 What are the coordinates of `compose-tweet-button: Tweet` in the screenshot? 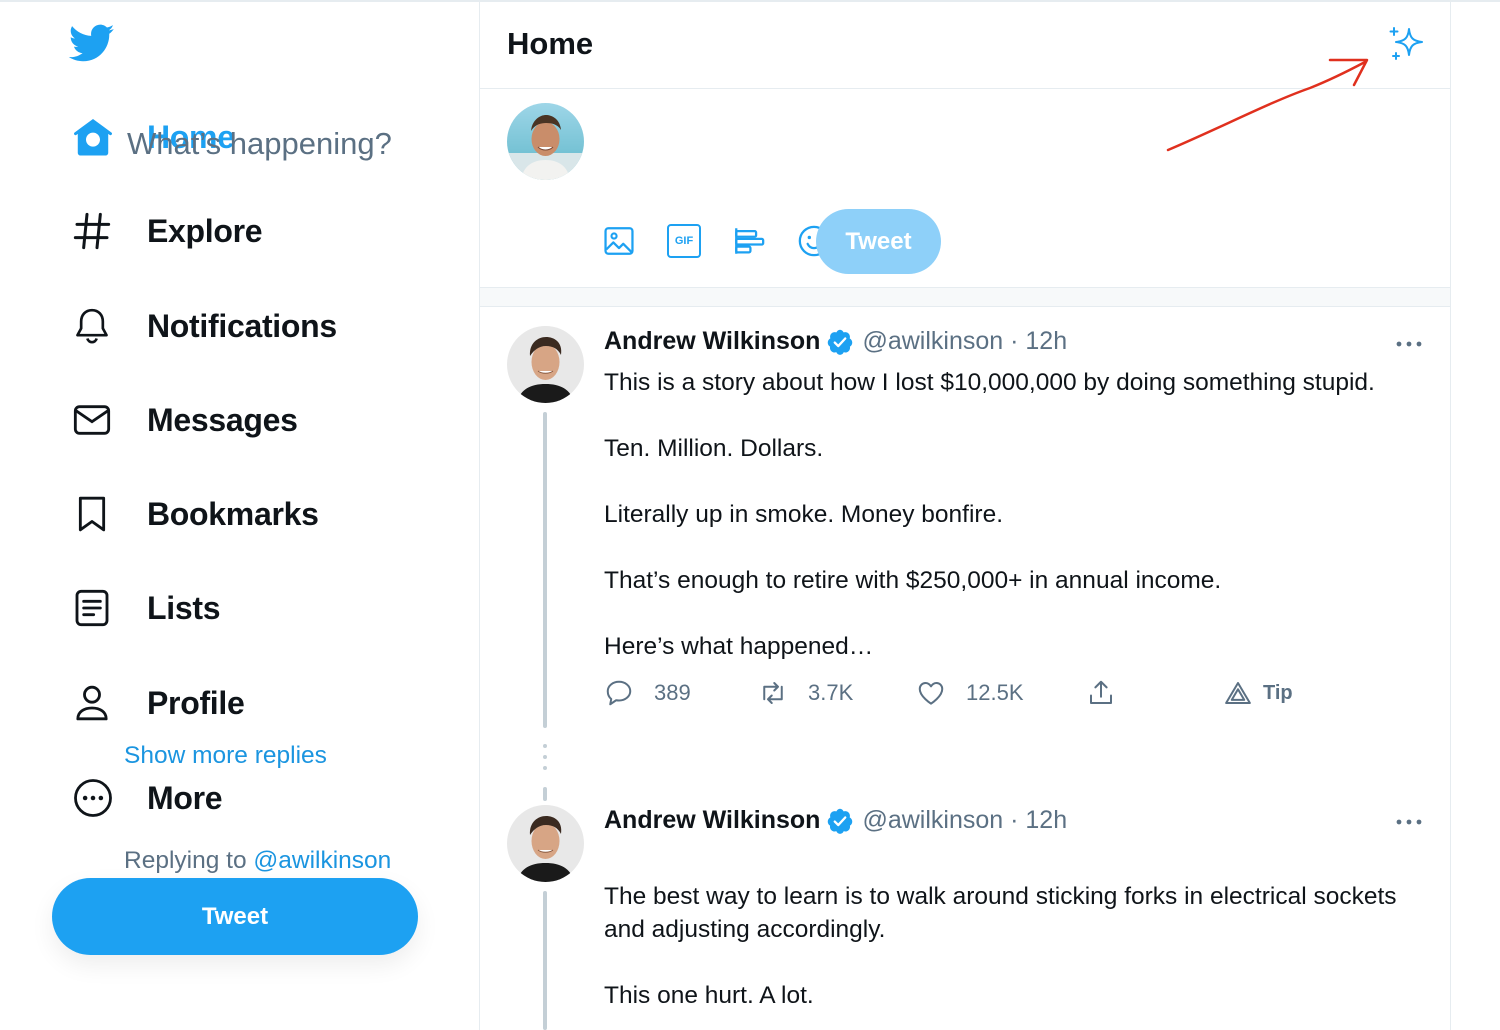 It's located at (878, 241).